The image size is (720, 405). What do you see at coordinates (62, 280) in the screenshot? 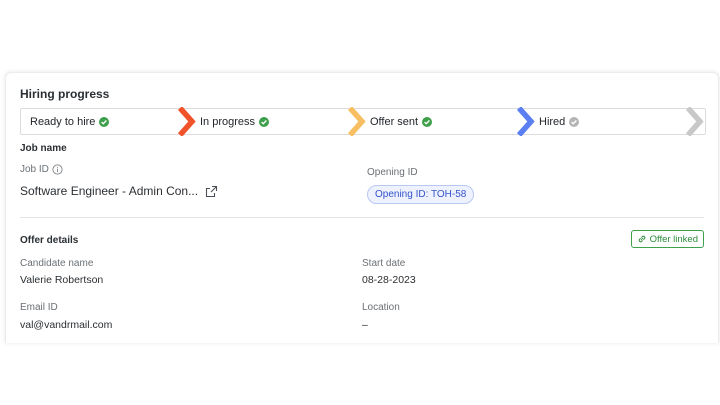
I see `candidate-name-value: Valerie Robertson` at bounding box center [62, 280].